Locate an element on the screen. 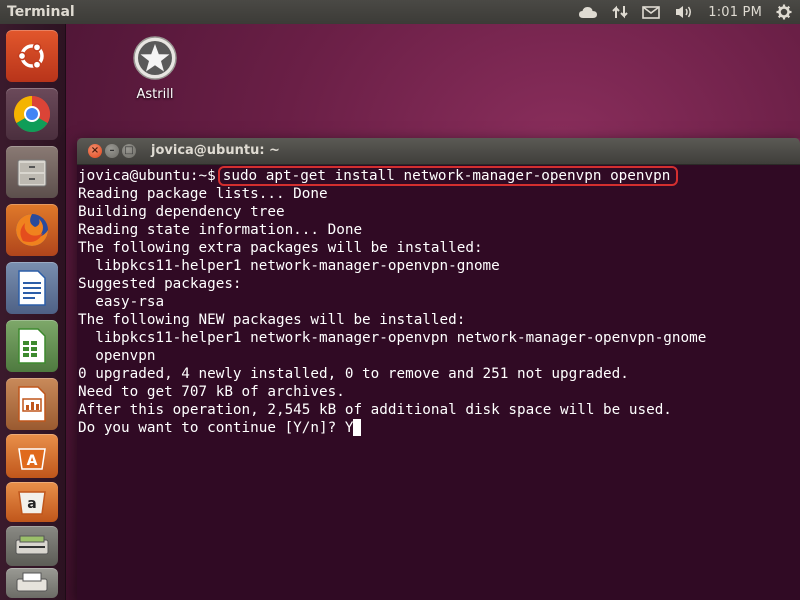 Image resolution: width=800 pixels, height=600 pixels. clock: 1:01 PM is located at coordinates (735, 12).